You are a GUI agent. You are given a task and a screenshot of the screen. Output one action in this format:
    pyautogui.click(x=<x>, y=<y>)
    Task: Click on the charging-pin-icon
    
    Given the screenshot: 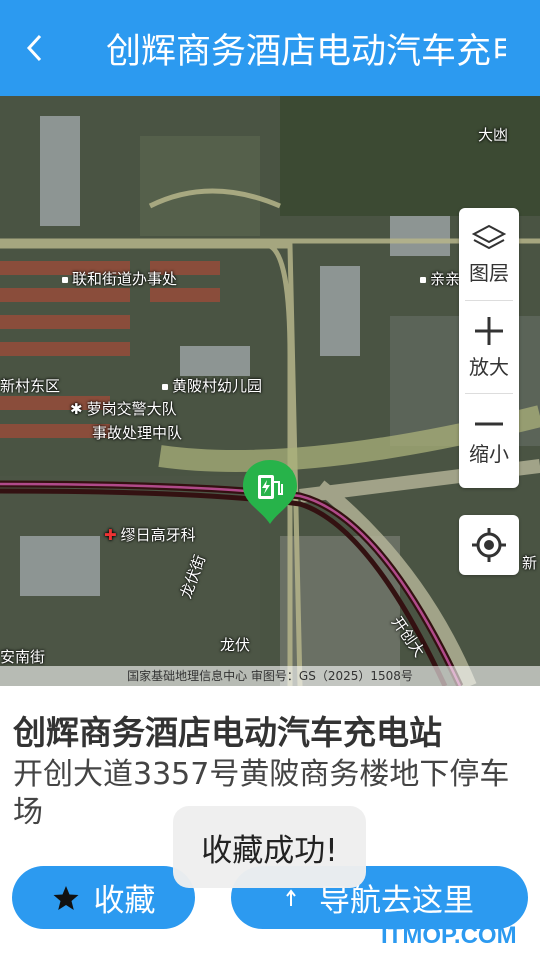 What is the action you would take?
    pyautogui.click(x=270, y=492)
    